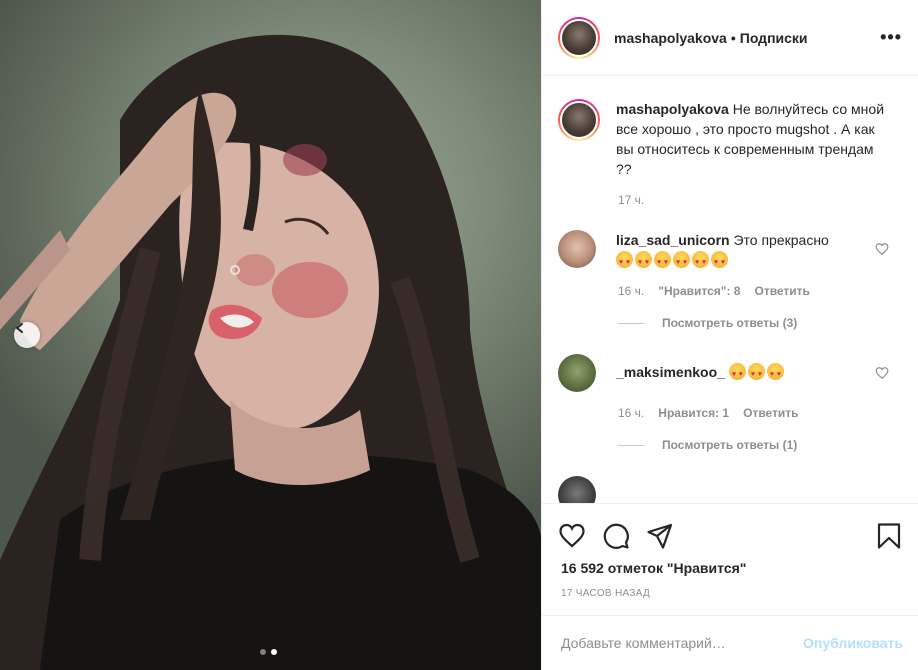  I want to click on comment-username: _maksimenkoo_, so click(670, 372).